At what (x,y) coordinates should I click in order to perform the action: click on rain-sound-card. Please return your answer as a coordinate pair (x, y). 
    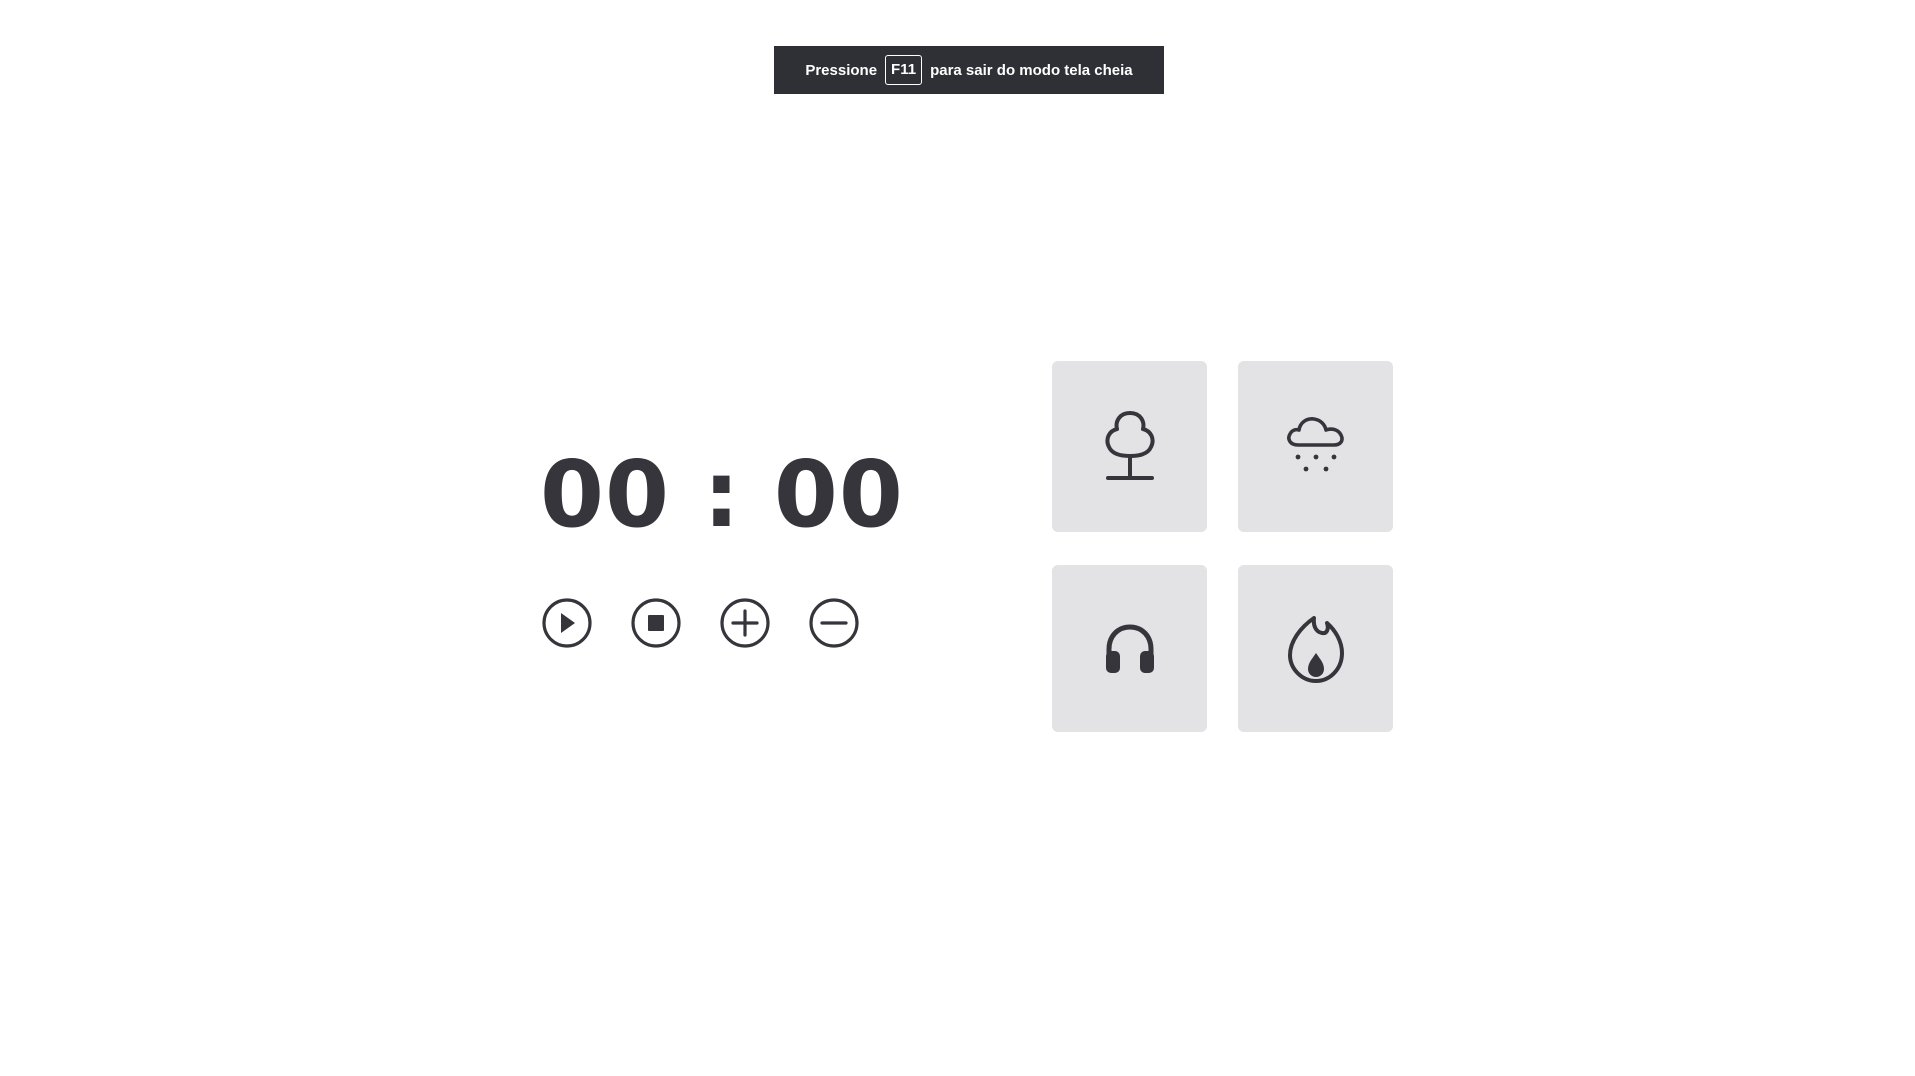
    Looking at the image, I should click on (1315, 446).